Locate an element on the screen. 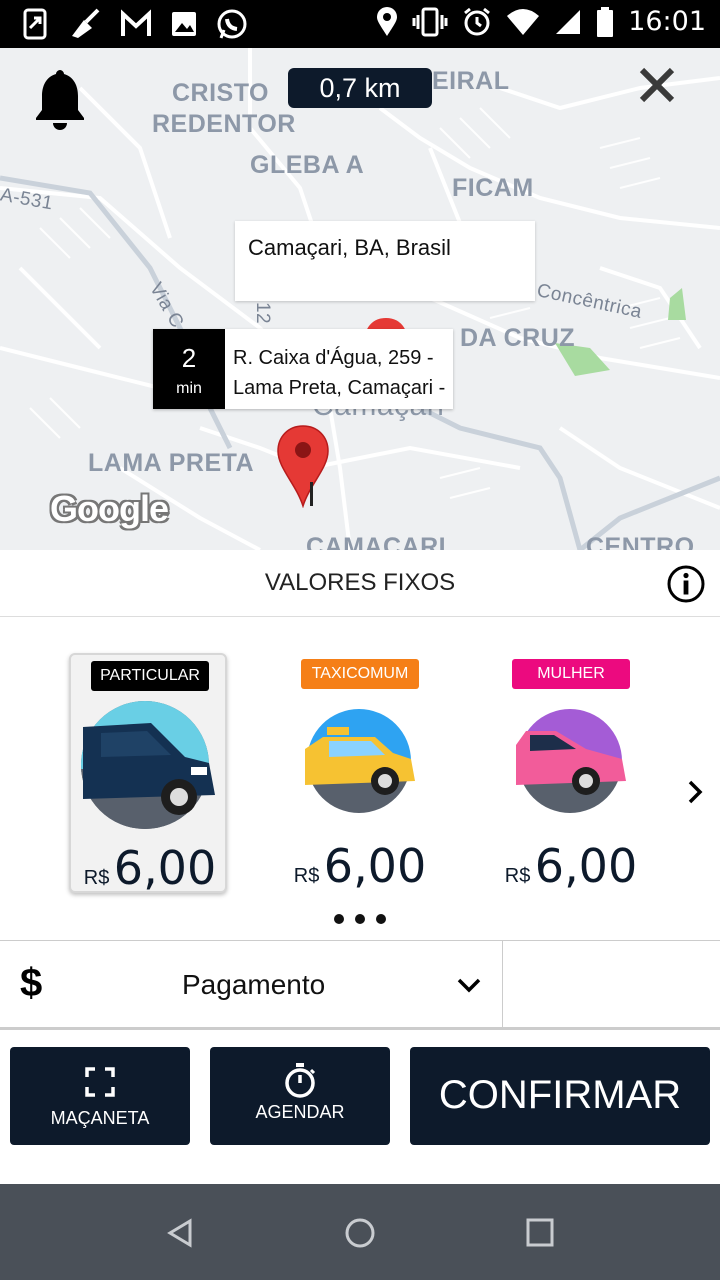 This screenshot has width=720, height=1280. category-card-mulher: MULHER R$ 6,00 is located at coordinates (571, 773).